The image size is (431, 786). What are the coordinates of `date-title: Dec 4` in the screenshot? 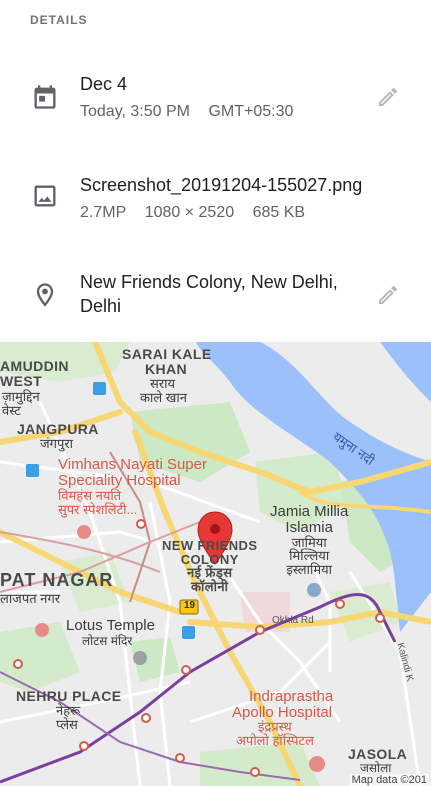 It's located at (104, 84).